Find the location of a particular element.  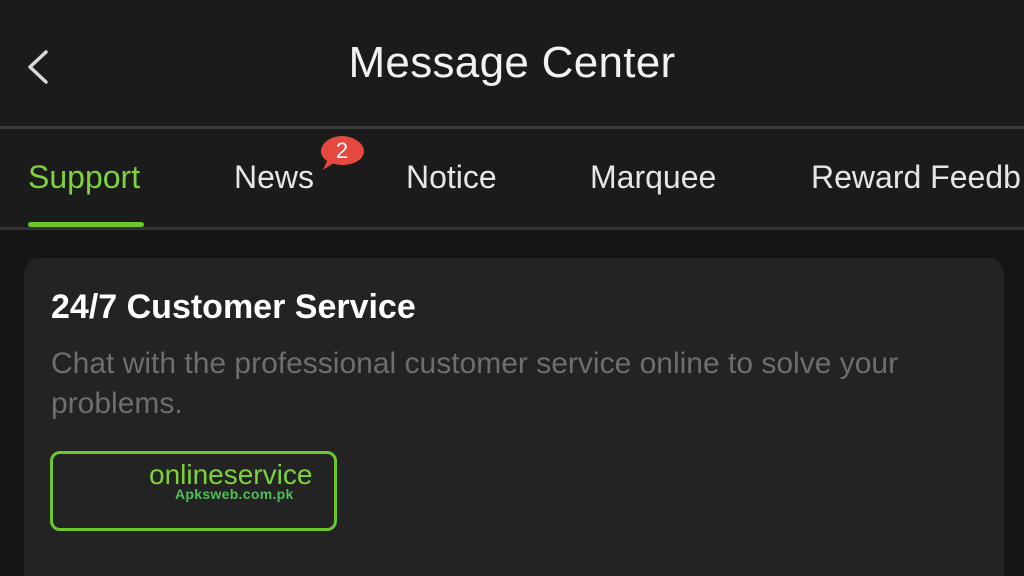

tab-news: News is located at coordinates (274, 177).